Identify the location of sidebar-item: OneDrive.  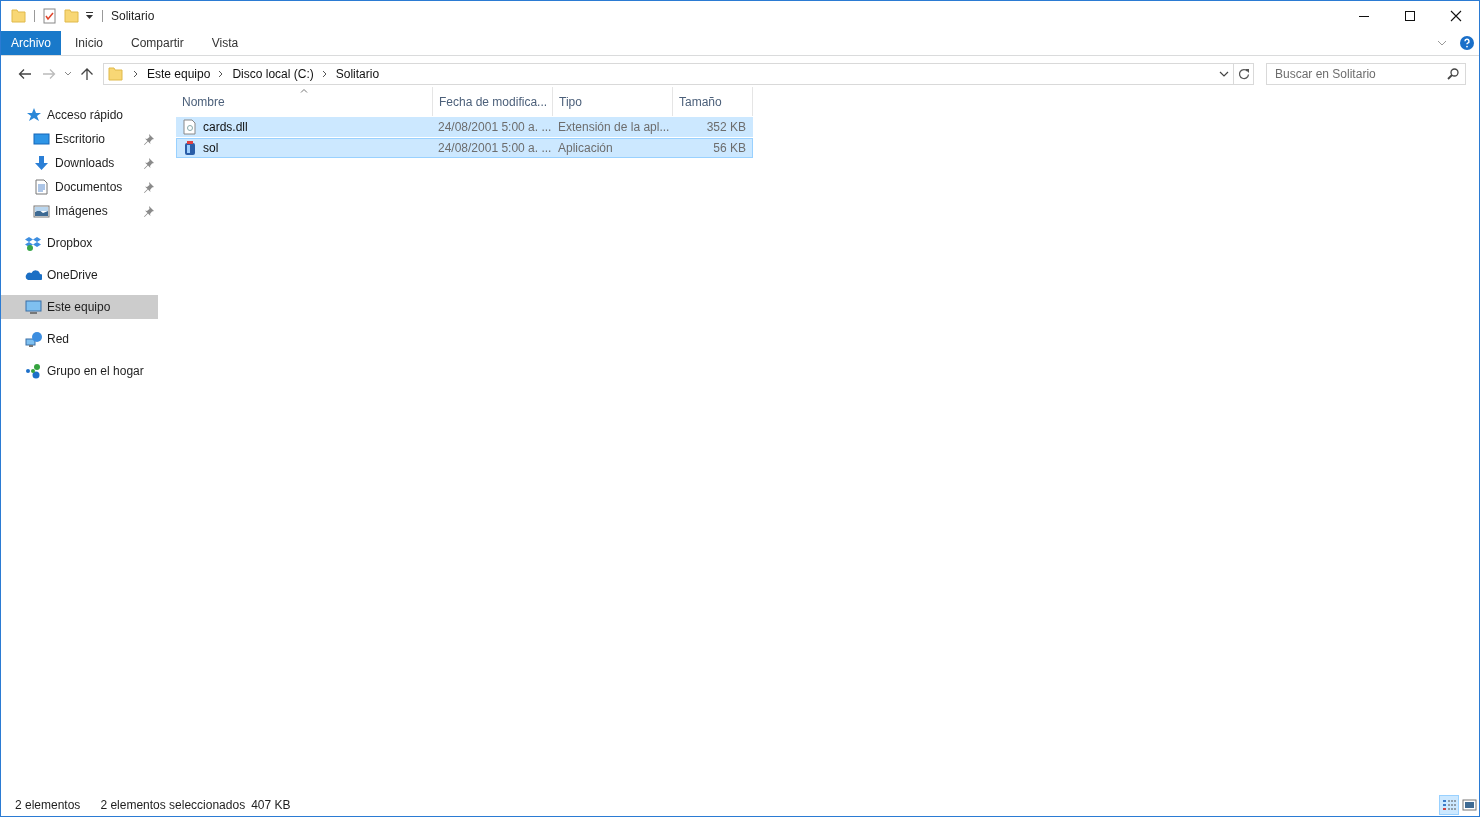
(79, 275).